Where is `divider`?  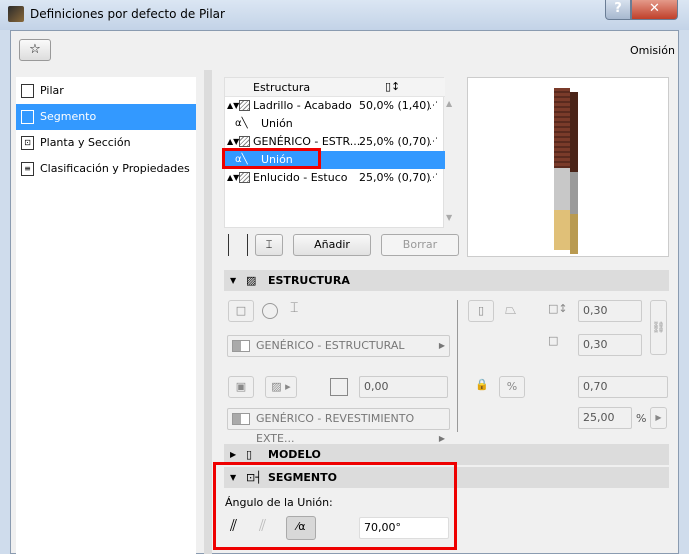
divider is located at coordinates (457, 366).